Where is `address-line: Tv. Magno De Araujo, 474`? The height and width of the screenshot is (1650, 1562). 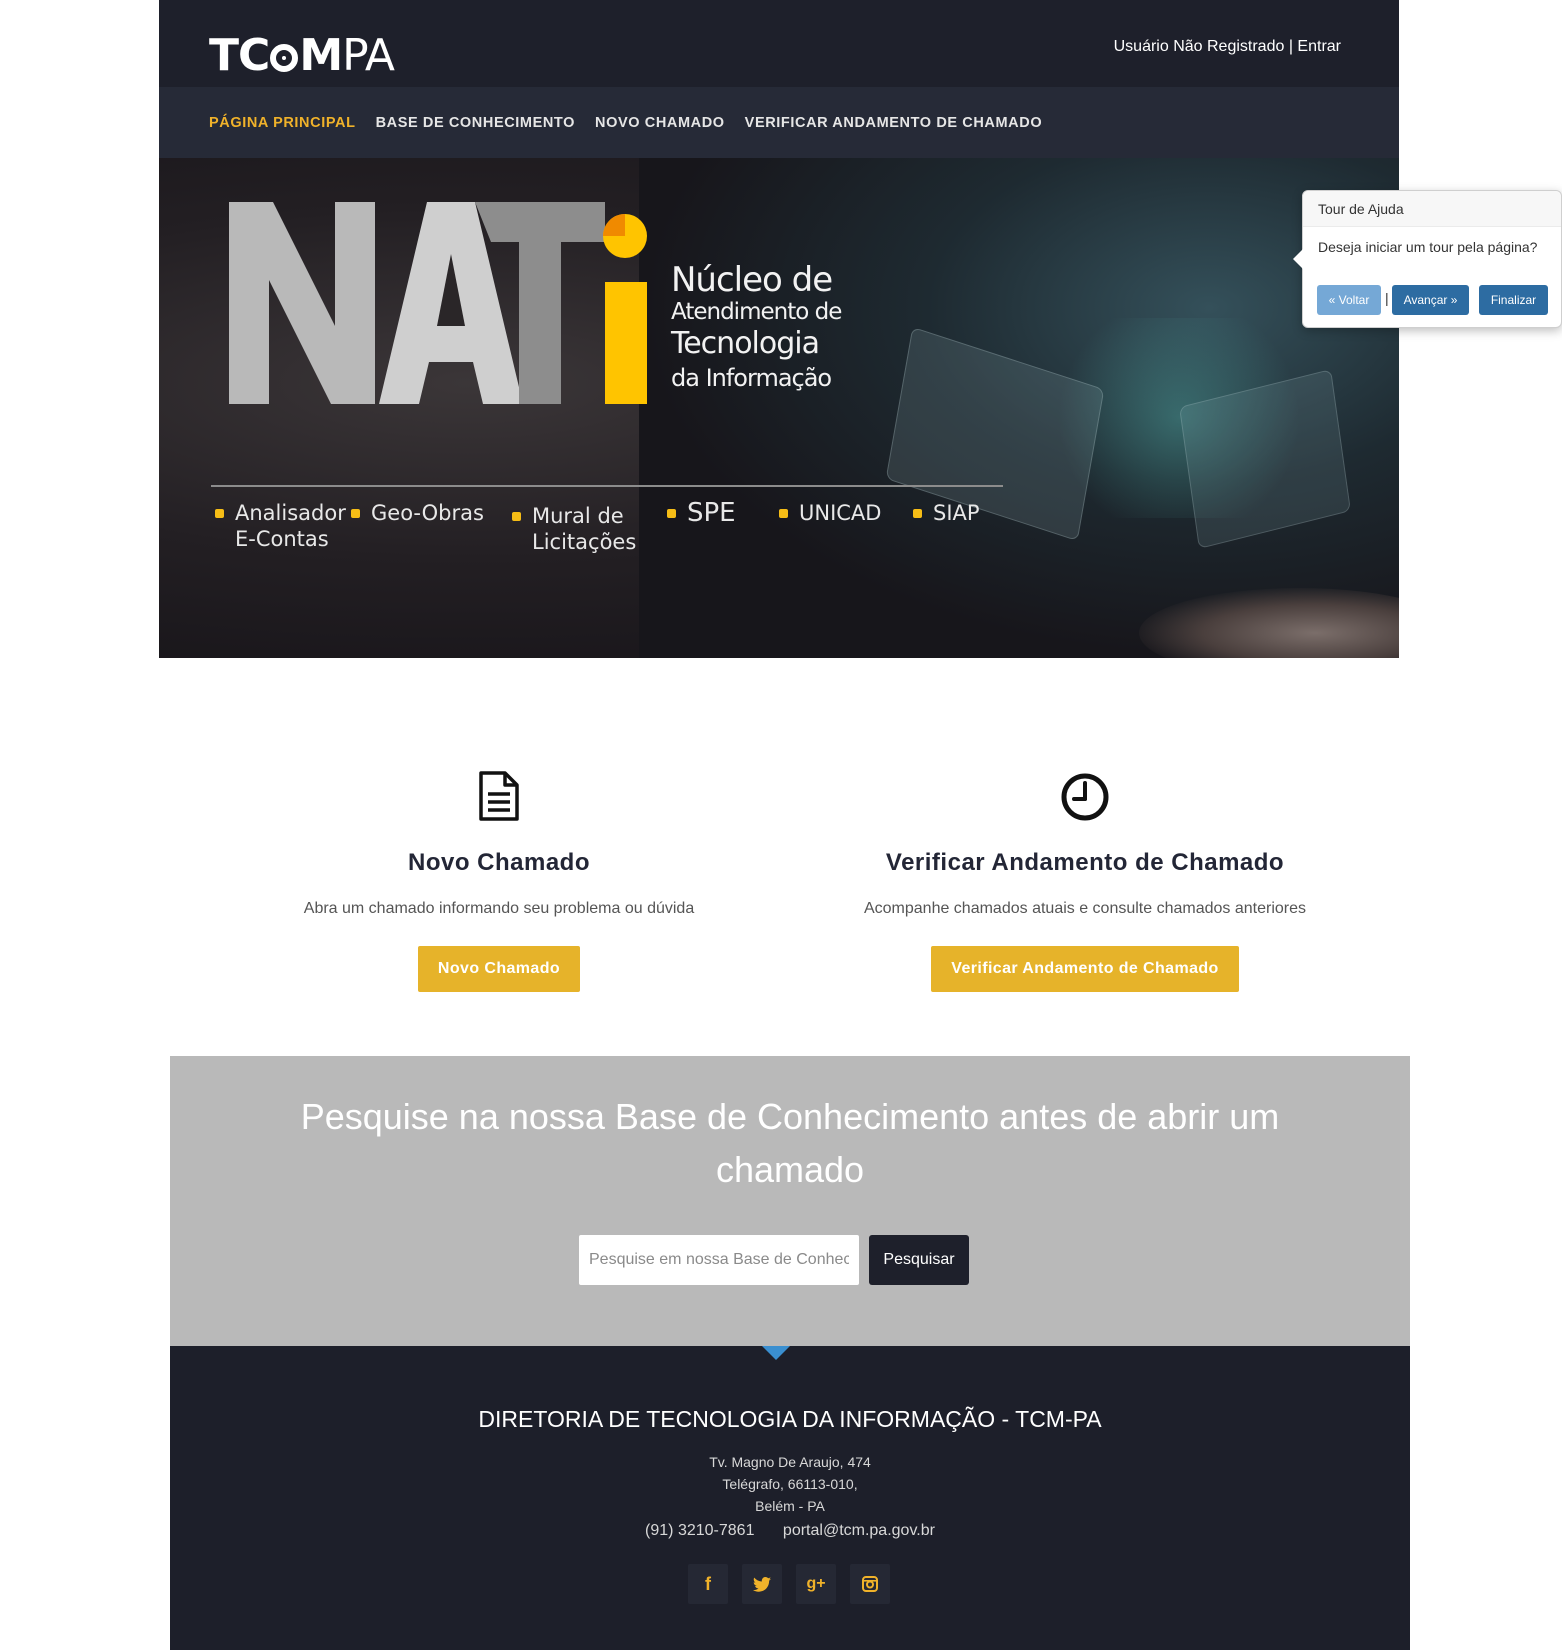 address-line: Tv. Magno De Araujo, 474 is located at coordinates (790, 1462).